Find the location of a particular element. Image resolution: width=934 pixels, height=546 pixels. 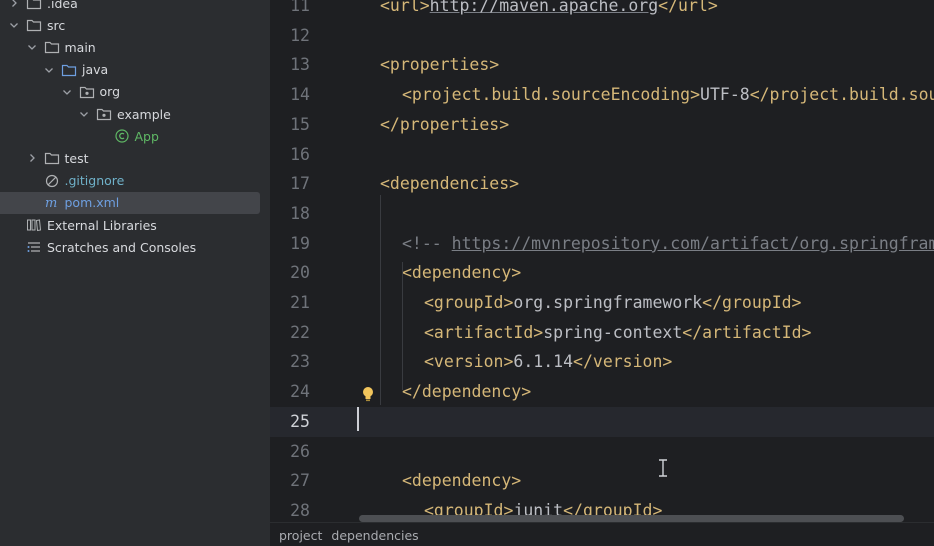

line-number: 12 is located at coordinates (300, 35).